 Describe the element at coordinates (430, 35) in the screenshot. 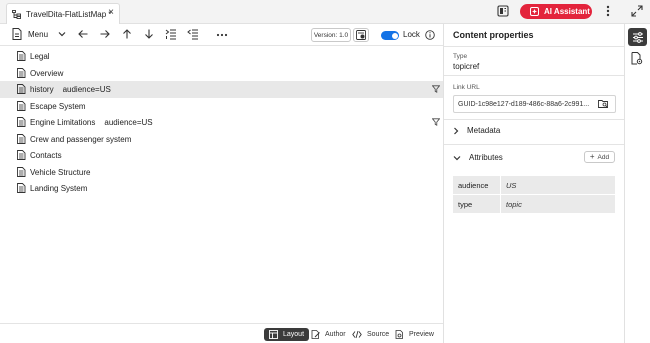

I see `info-icon` at that location.